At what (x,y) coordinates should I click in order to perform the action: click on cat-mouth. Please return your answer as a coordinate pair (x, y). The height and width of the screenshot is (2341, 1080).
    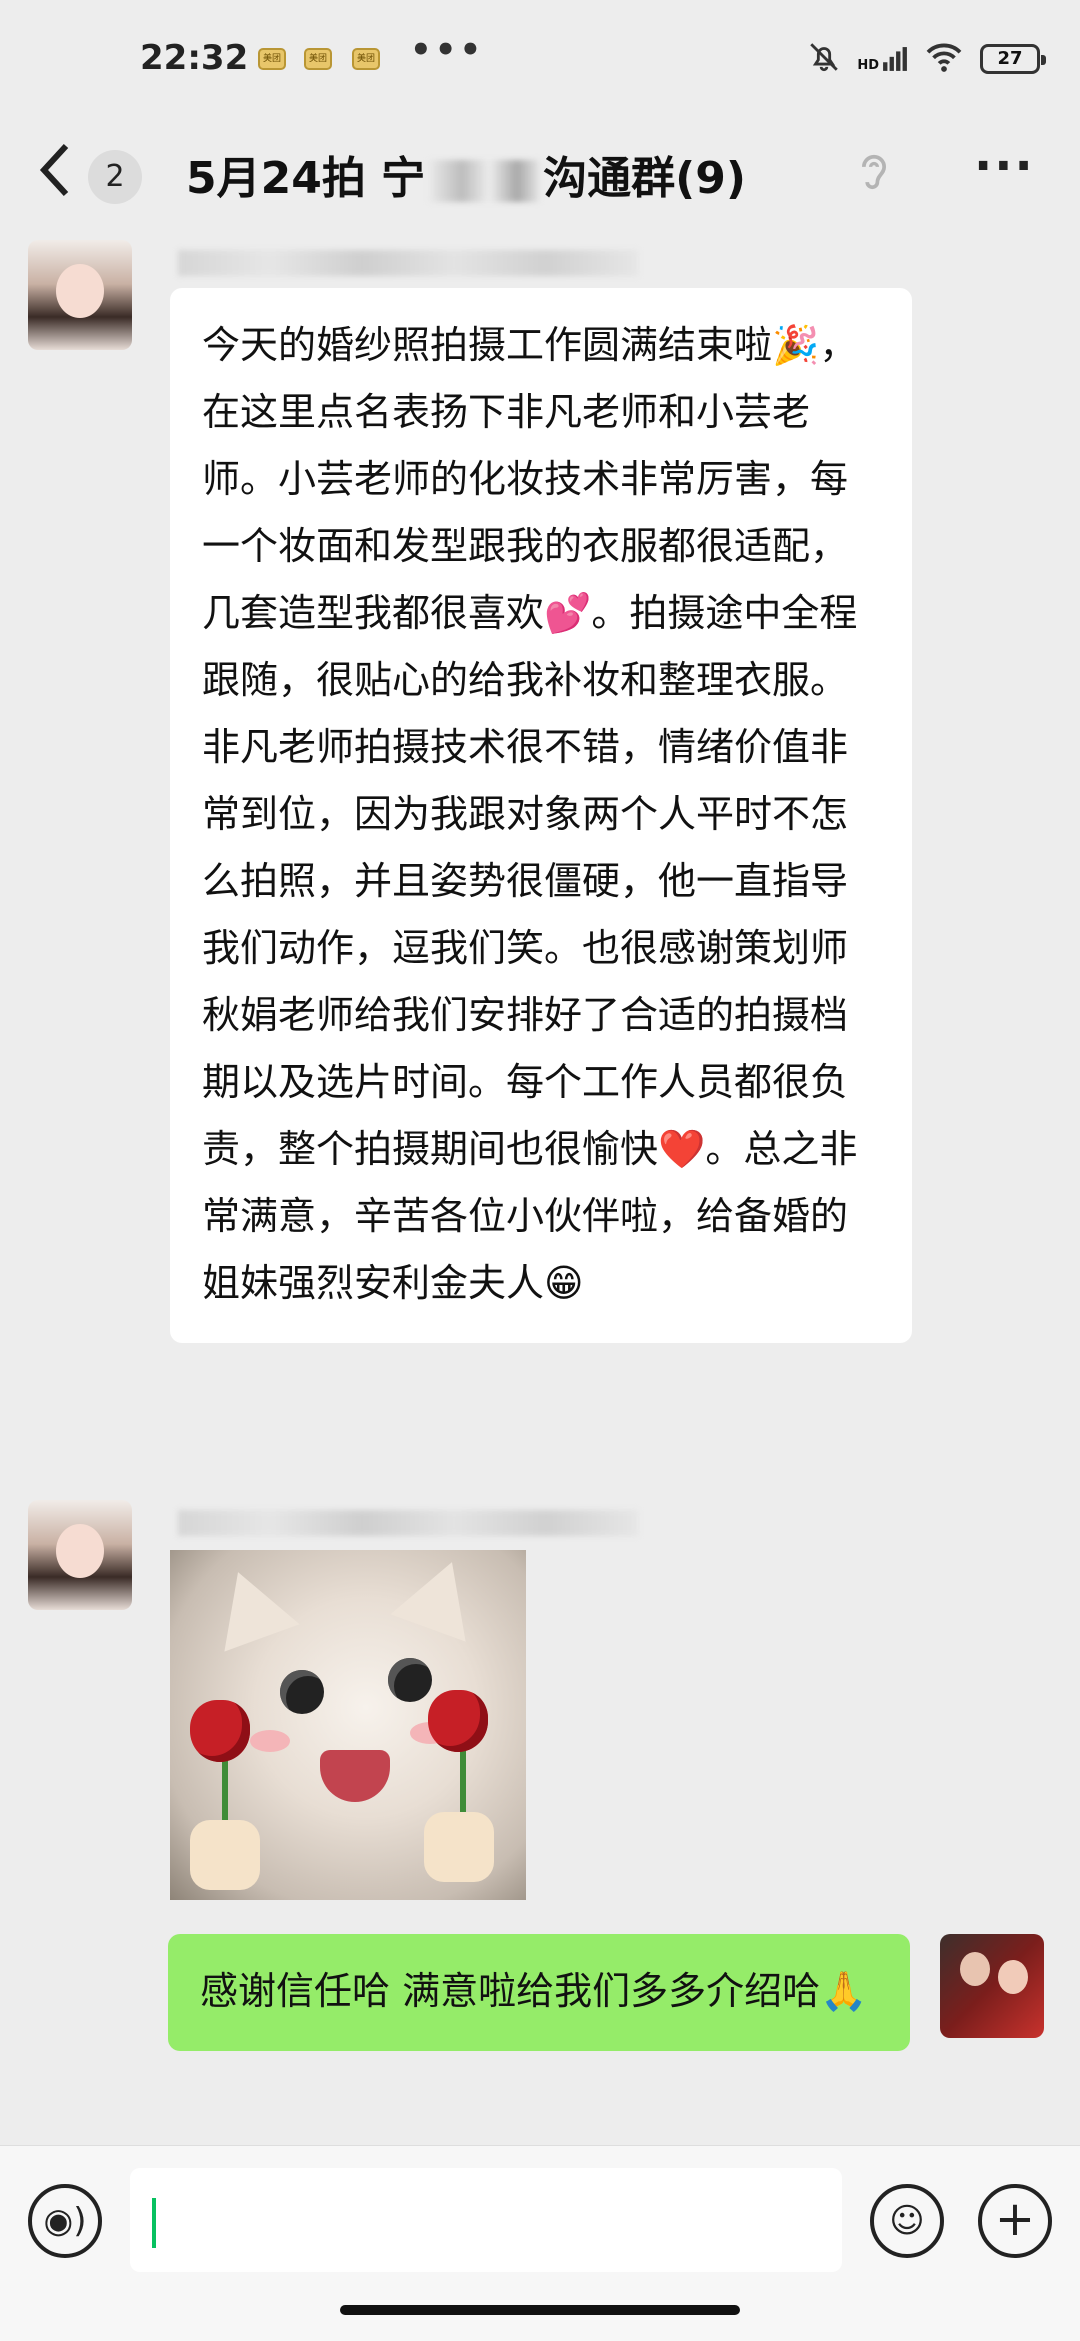
    Looking at the image, I should click on (355, 1776).